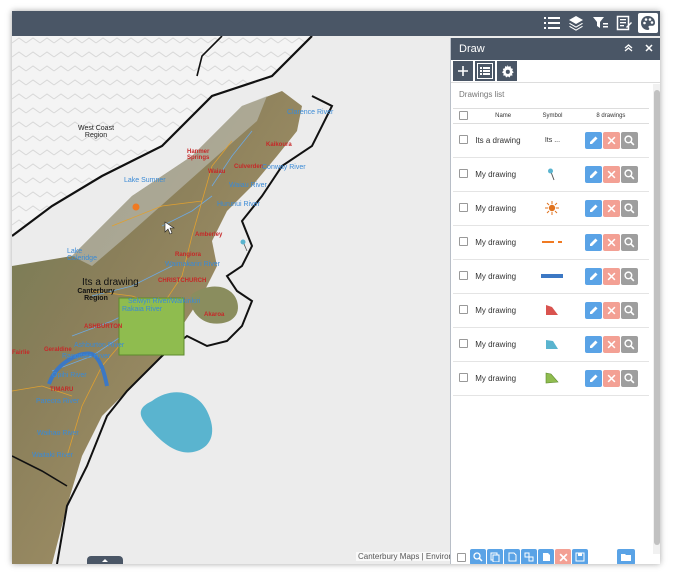 The width and height of the screenshot is (673, 576). What do you see at coordinates (21, 353) in the screenshot?
I see `town-fairlie: Fairlie` at bounding box center [21, 353].